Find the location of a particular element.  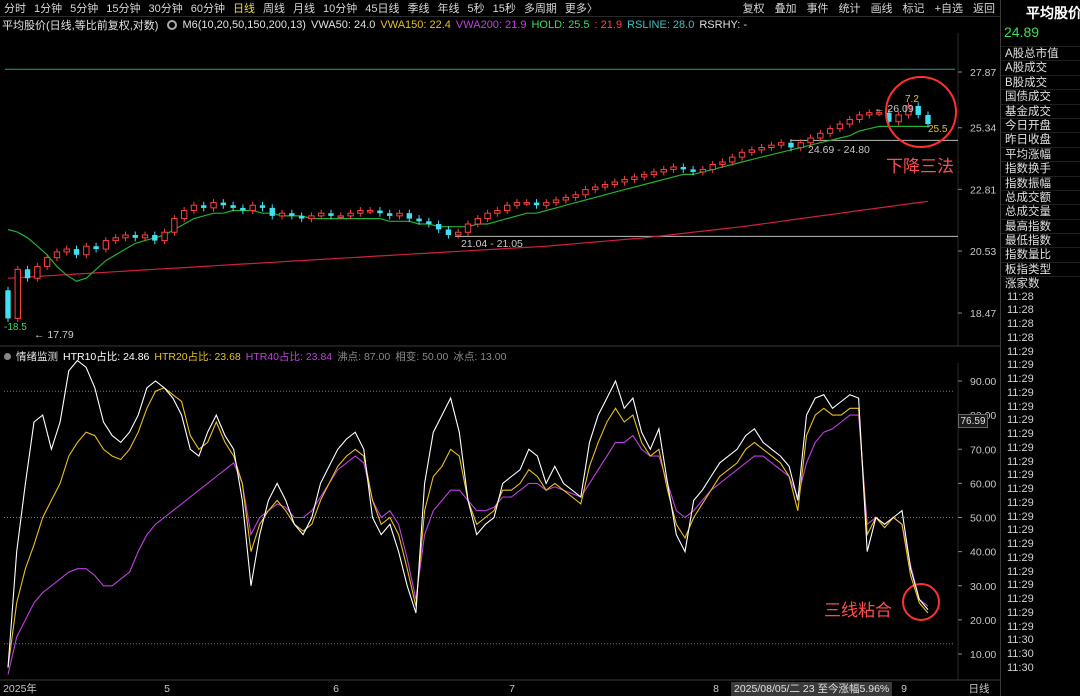

x-tick-label: 2025年 is located at coordinates (20, 688).